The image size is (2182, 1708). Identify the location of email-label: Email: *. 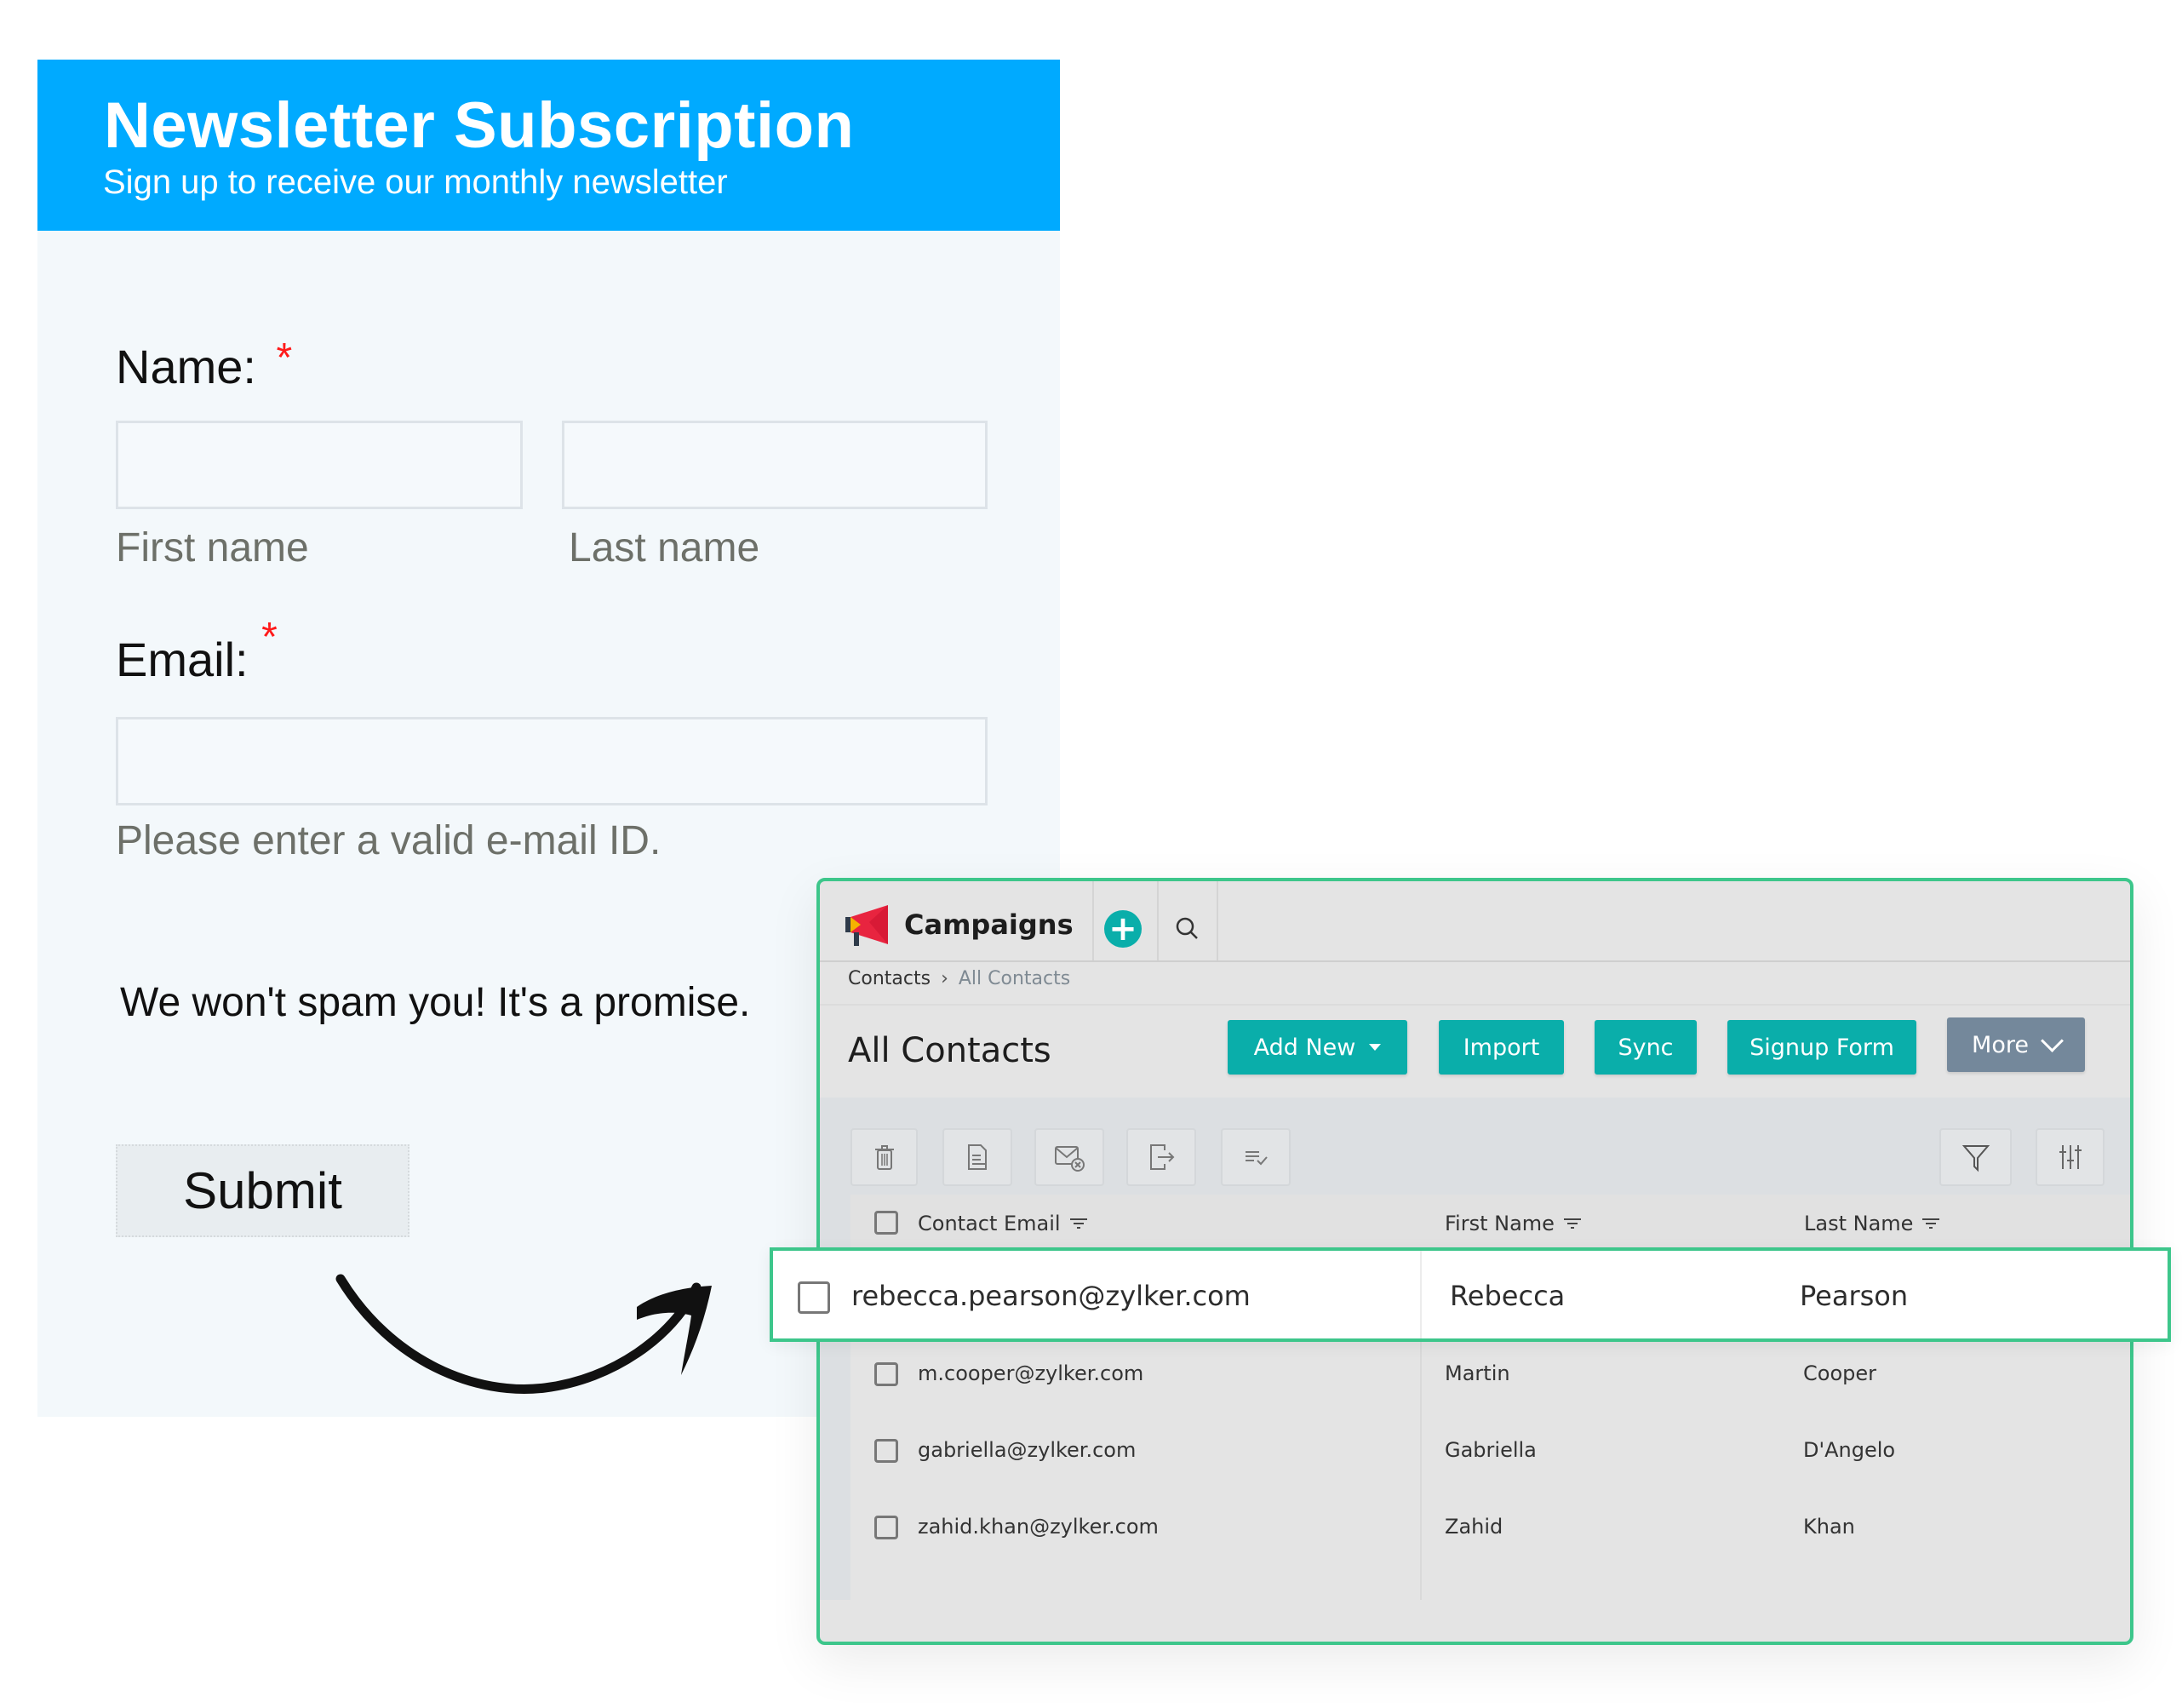
(197, 651).